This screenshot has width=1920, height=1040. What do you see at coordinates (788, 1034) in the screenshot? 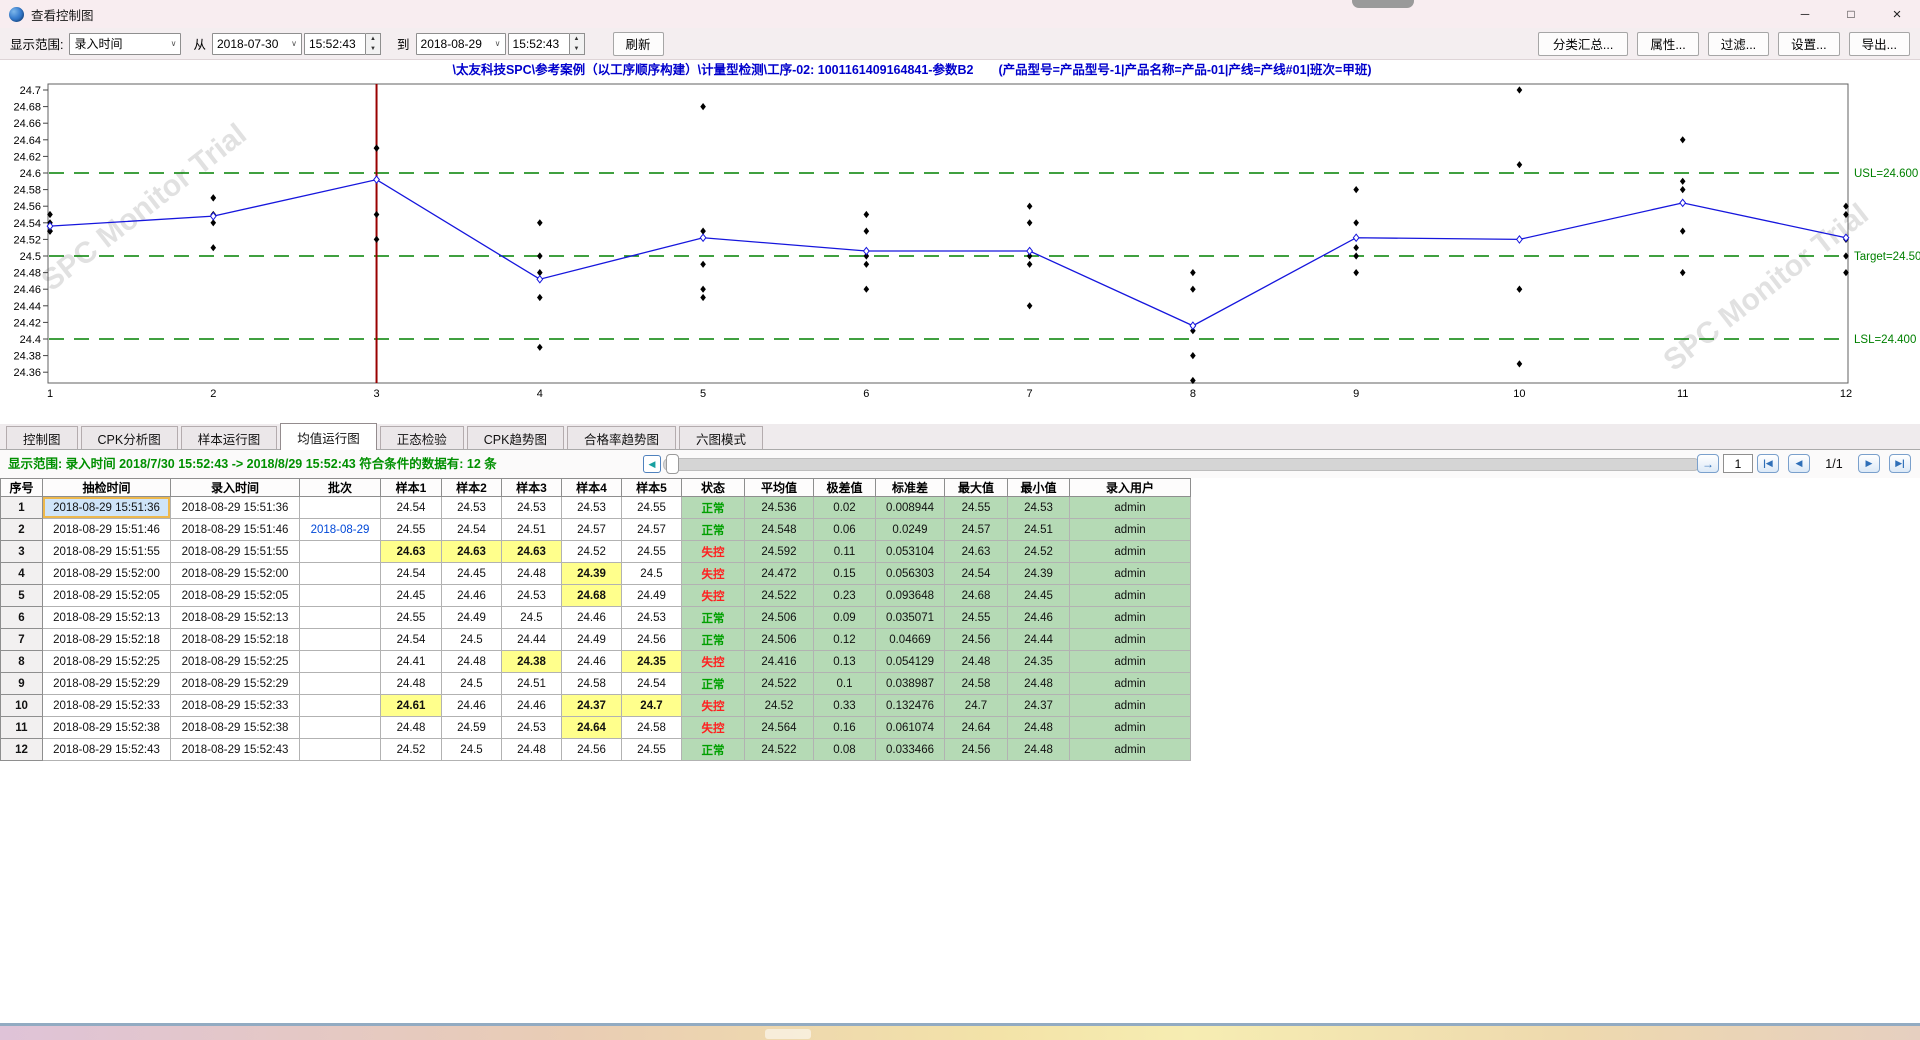
I see `taskbar-button` at bounding box center [788, 1034].